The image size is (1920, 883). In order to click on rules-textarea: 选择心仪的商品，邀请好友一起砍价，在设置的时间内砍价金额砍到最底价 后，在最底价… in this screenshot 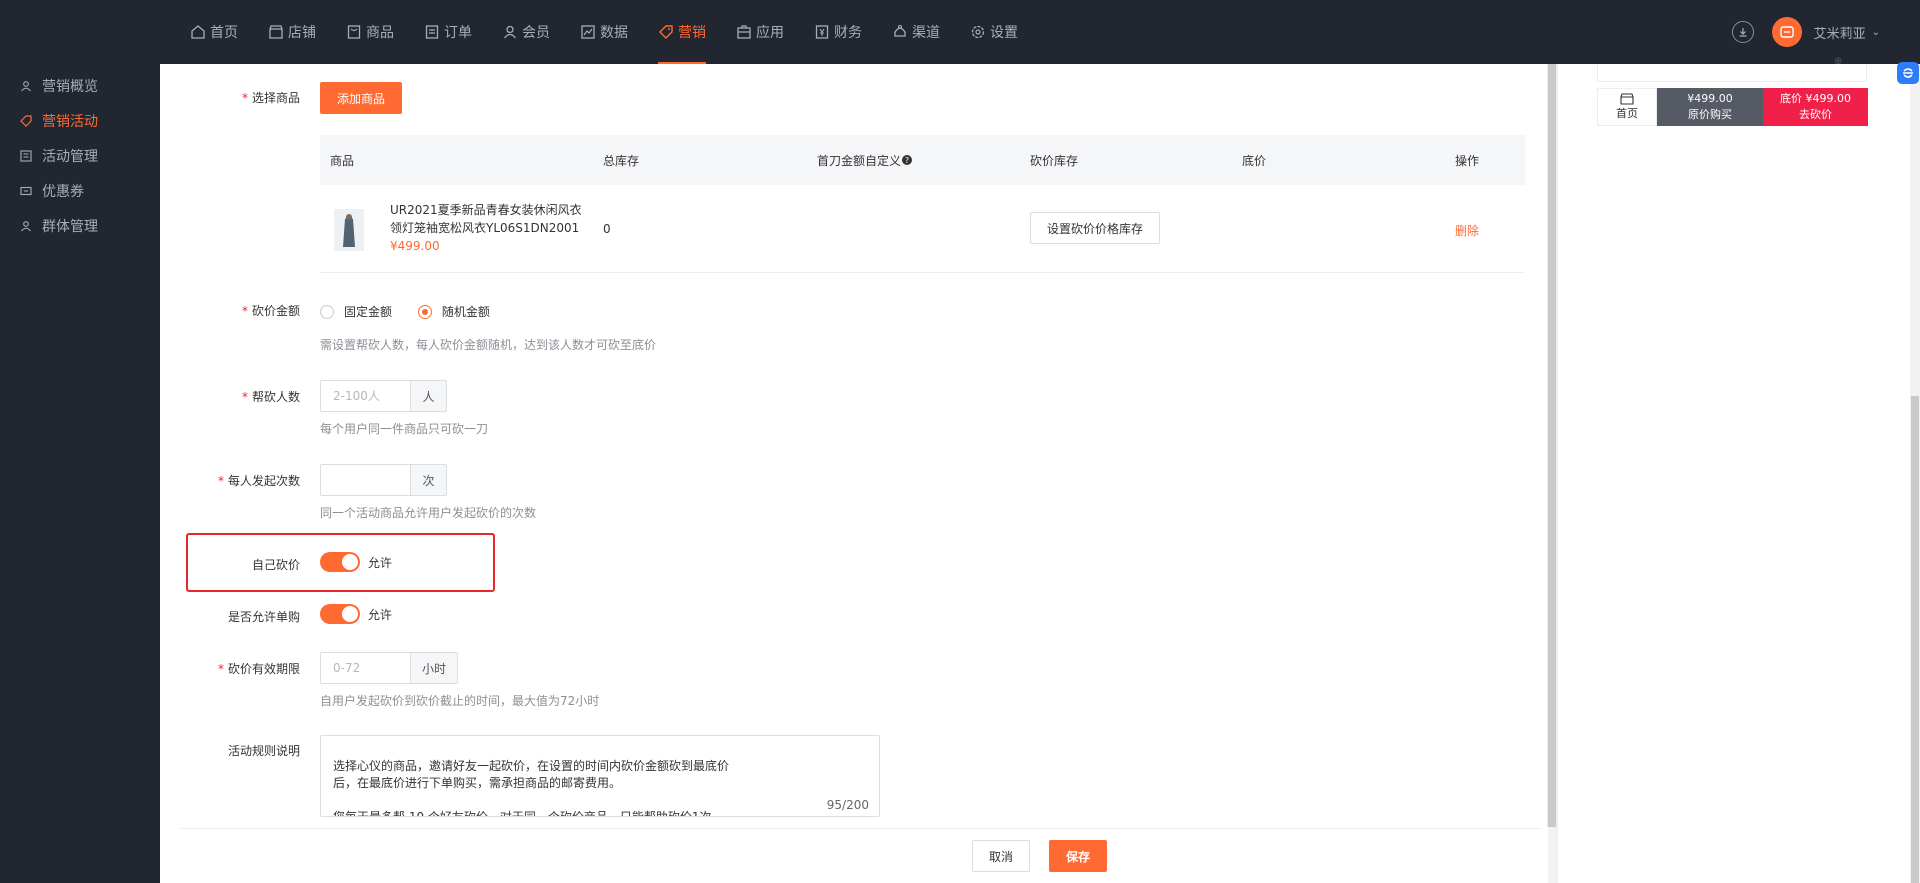, I will do `click(600, 776)`.